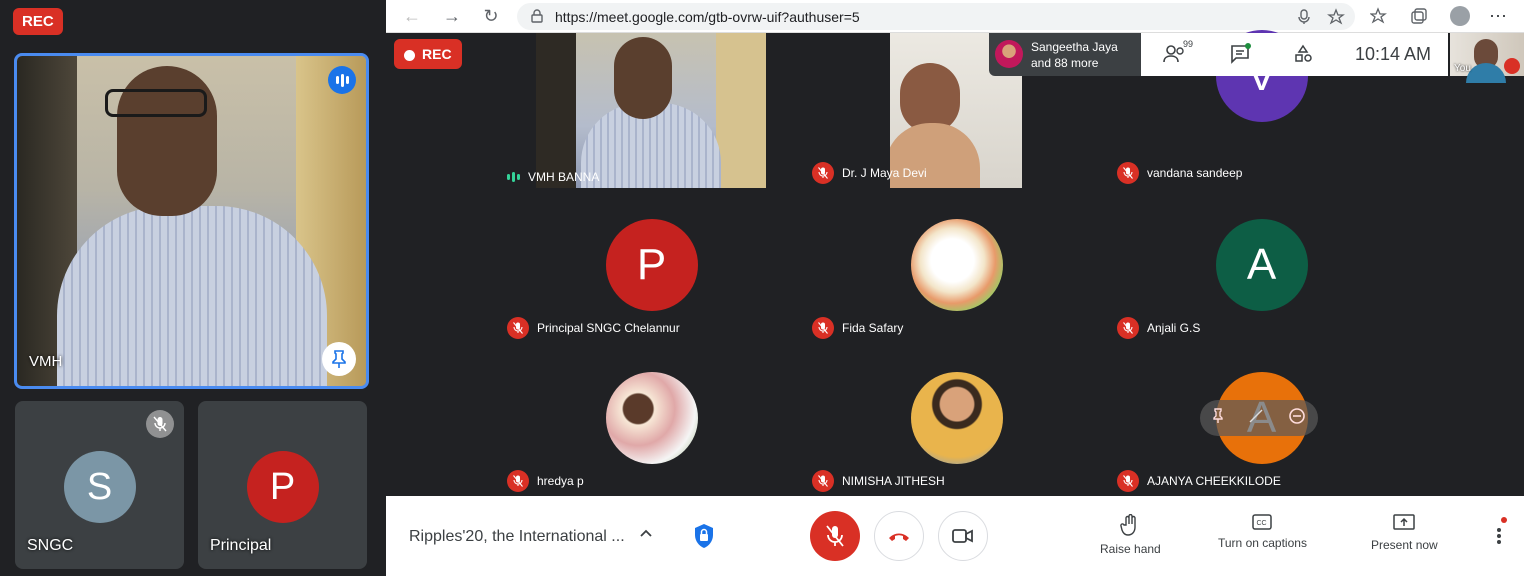 This screenshot has height=576, width=1524. Describe the element at coordinates (553, 177) in the screenshot. I see `participant-label: VMH BANNA` at that location.